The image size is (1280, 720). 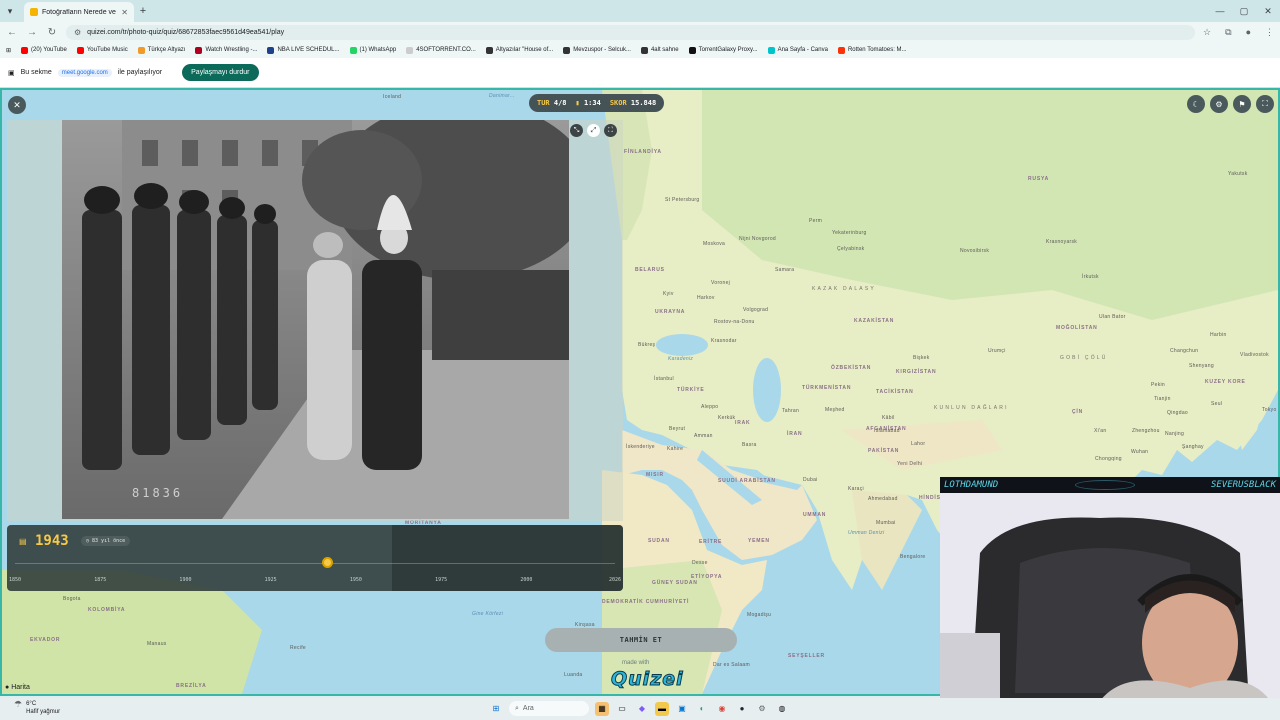 What do you see at coordinates (12, 32) in the screenshot?
I see `back-icon: ←` at bounding box center [12, 32].